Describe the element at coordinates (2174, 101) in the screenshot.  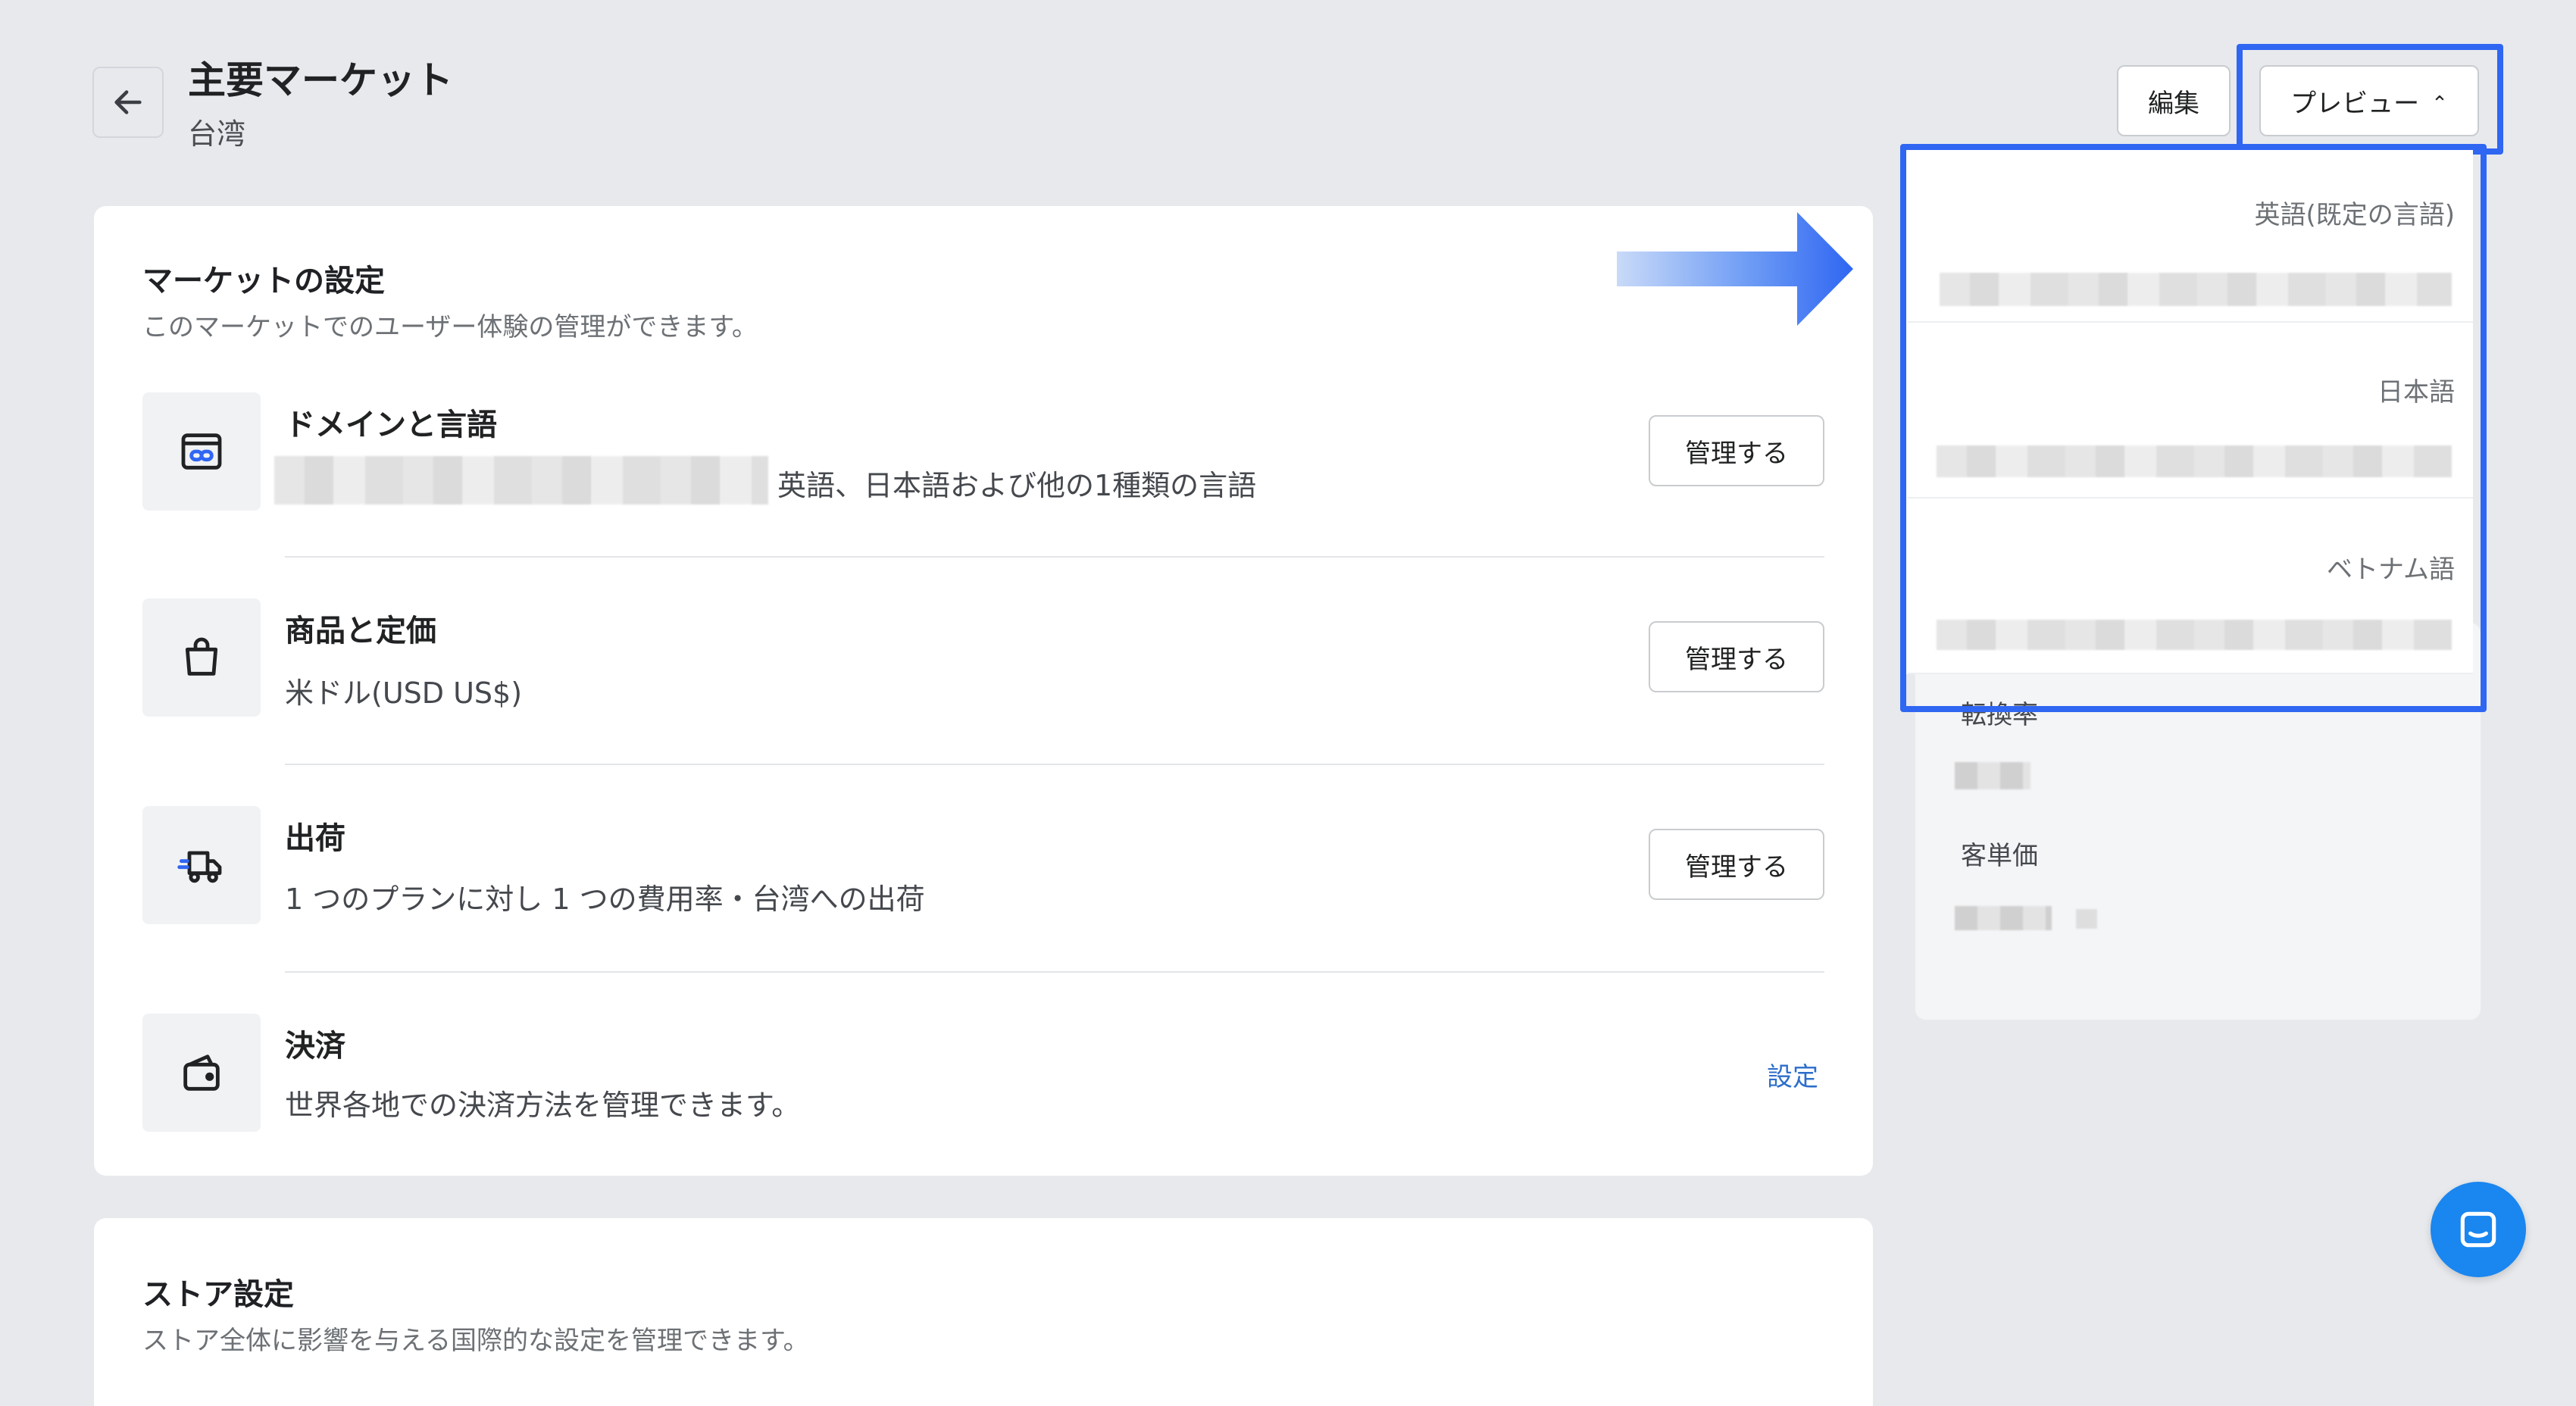
I see `edit-button: 編集` at that location.